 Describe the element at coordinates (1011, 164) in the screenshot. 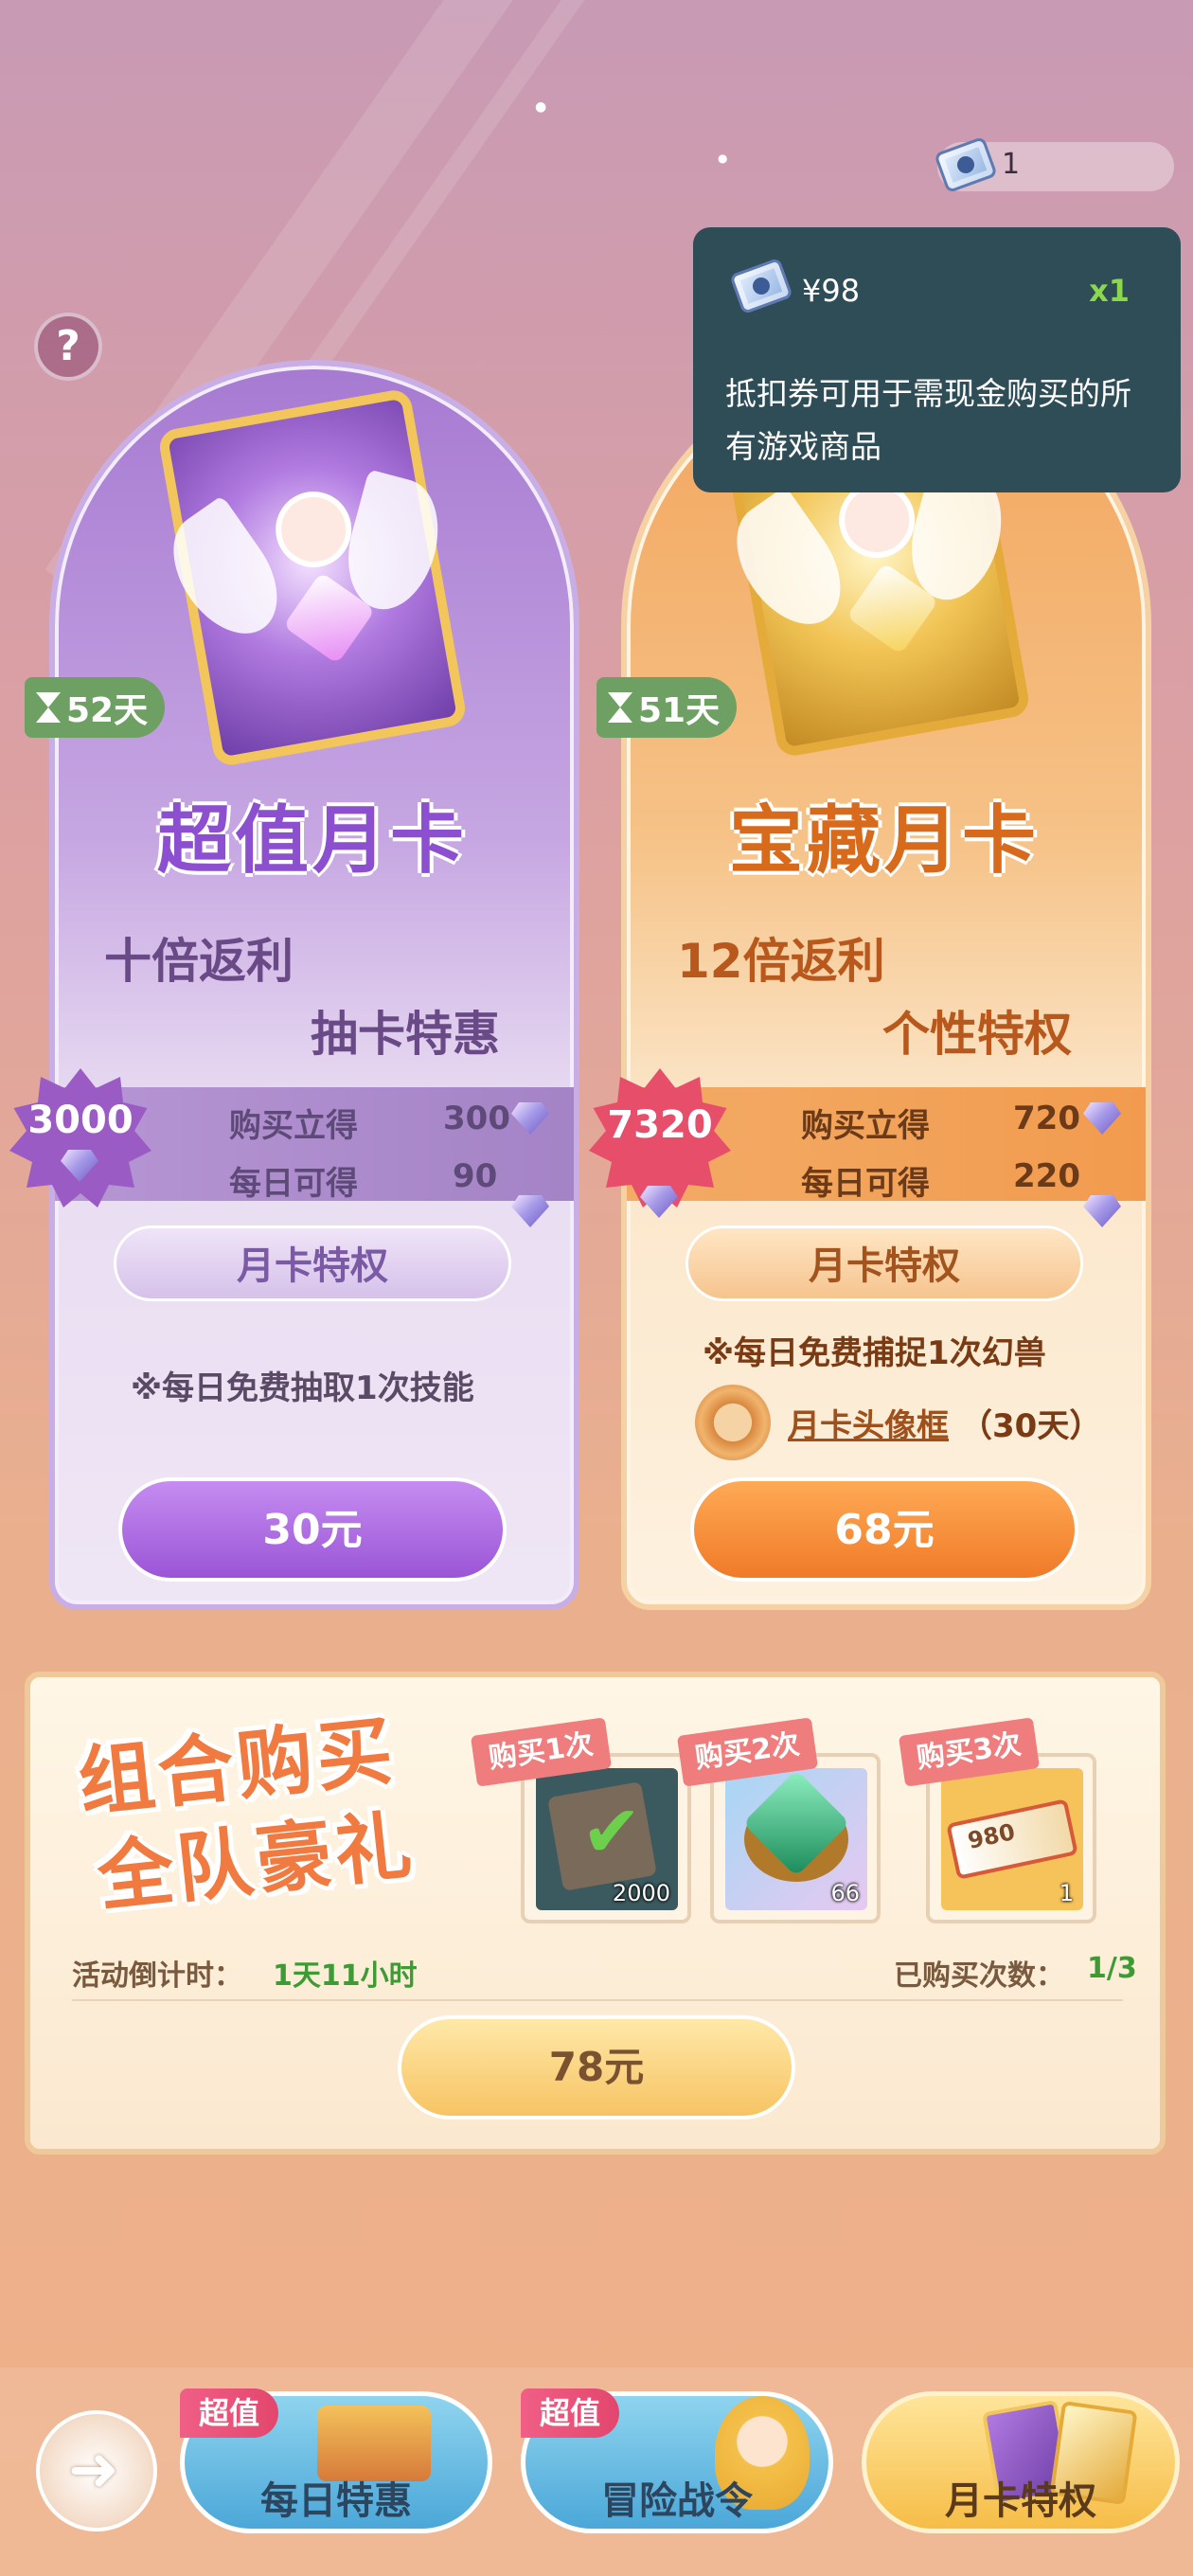

I see `currency-amount: 1` at that location.